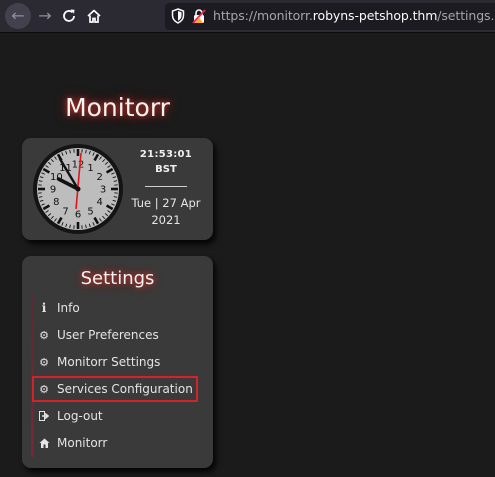  I want to click on menu-item-label: User Preferences, so click(108, 335).